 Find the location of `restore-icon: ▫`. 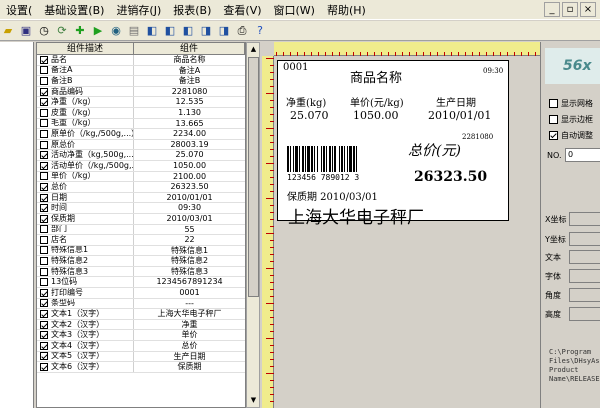

restore-icon: ▫ is located at coordinates (570, 9).